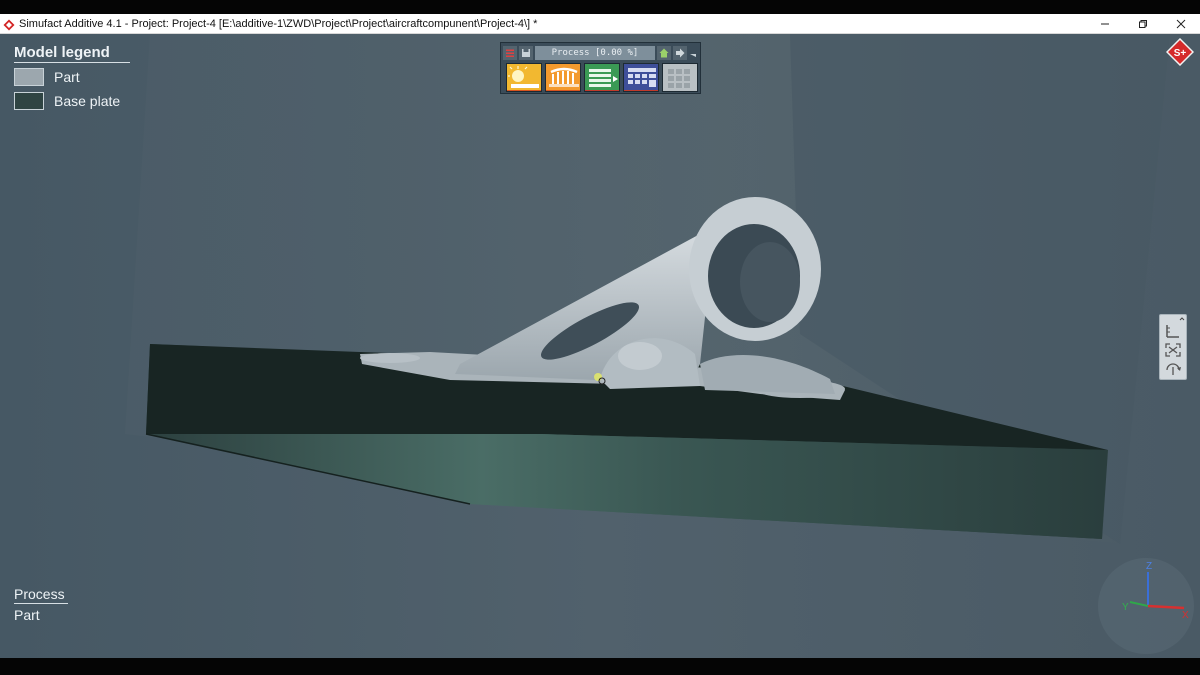 The width and height of the screenshot is (1200, 675). I want to click on supports-icon, so click(563, 79).